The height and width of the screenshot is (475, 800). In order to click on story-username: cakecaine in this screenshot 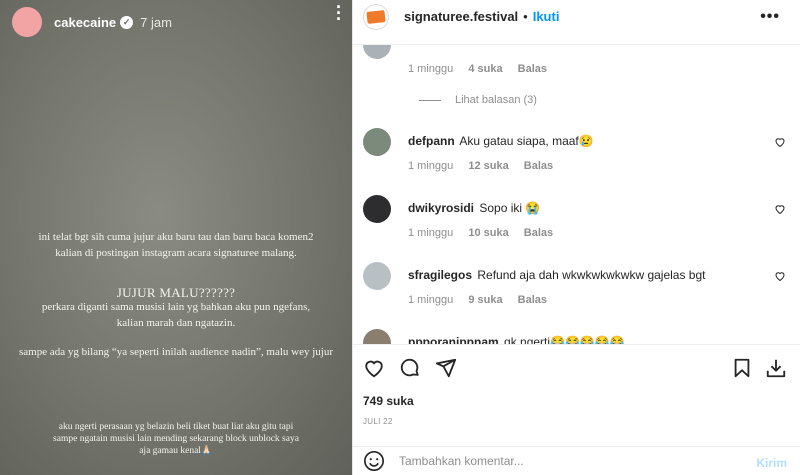, I will do `click(85, 22)`.